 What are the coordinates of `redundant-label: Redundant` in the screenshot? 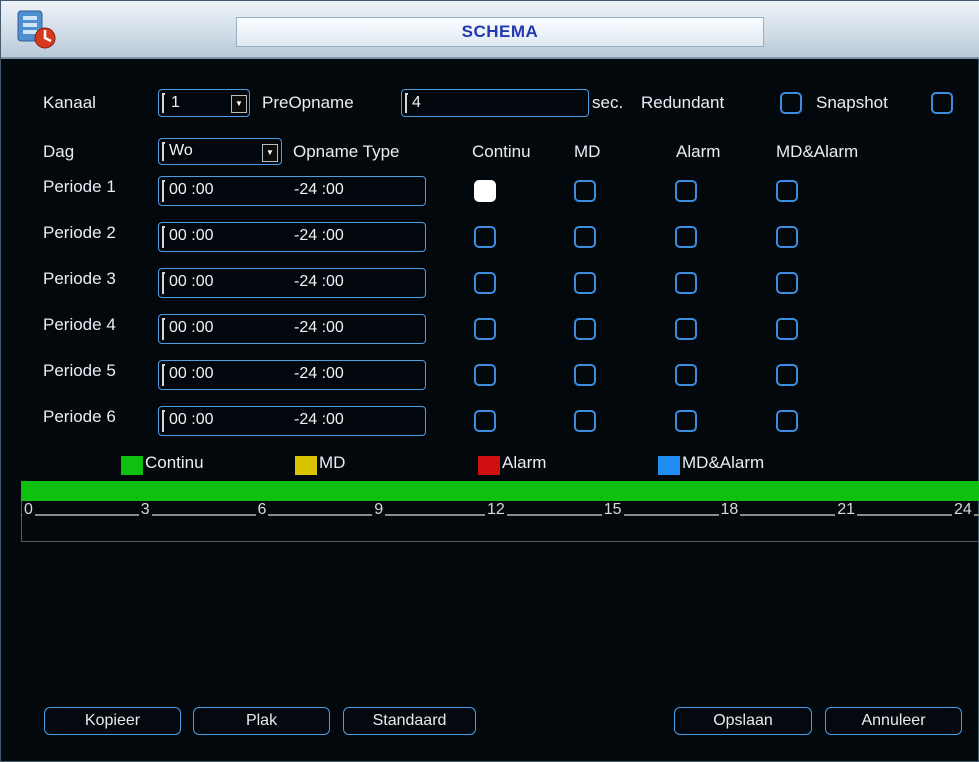 It's located at (683, 102).